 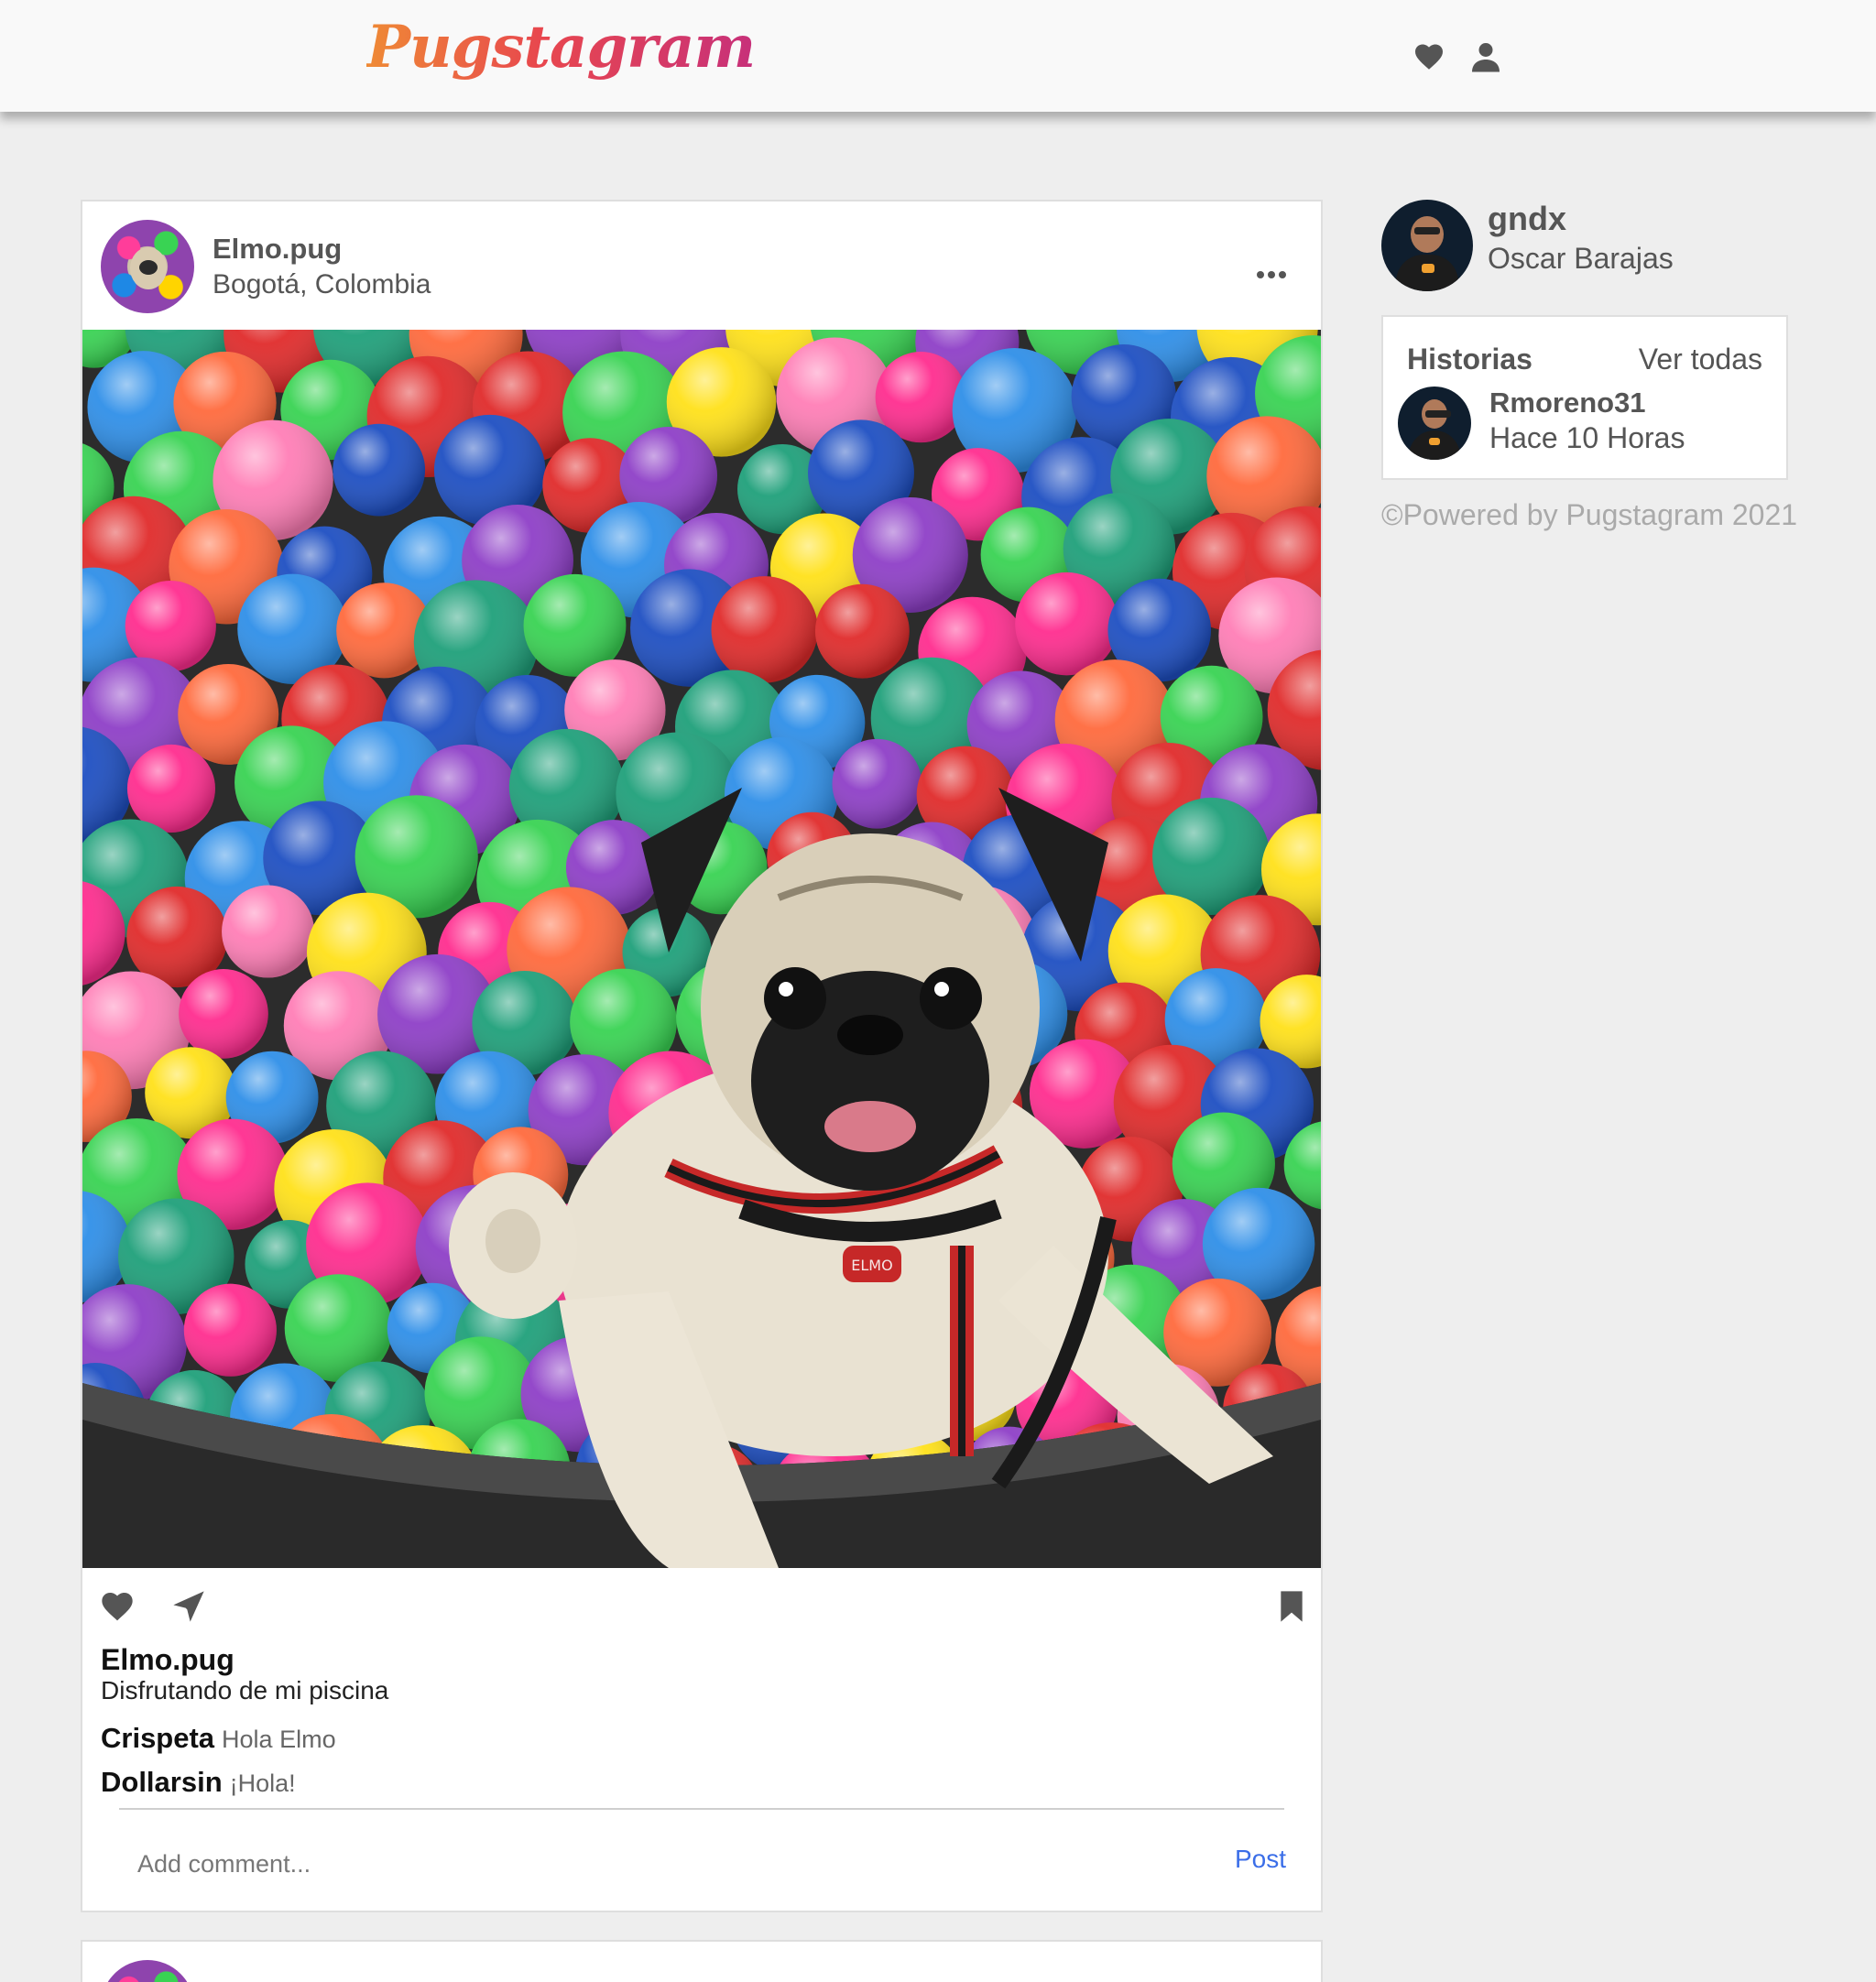 I want to click on comment-item: Dollarsin ¡Hola!, so click(x=198, y=1782).